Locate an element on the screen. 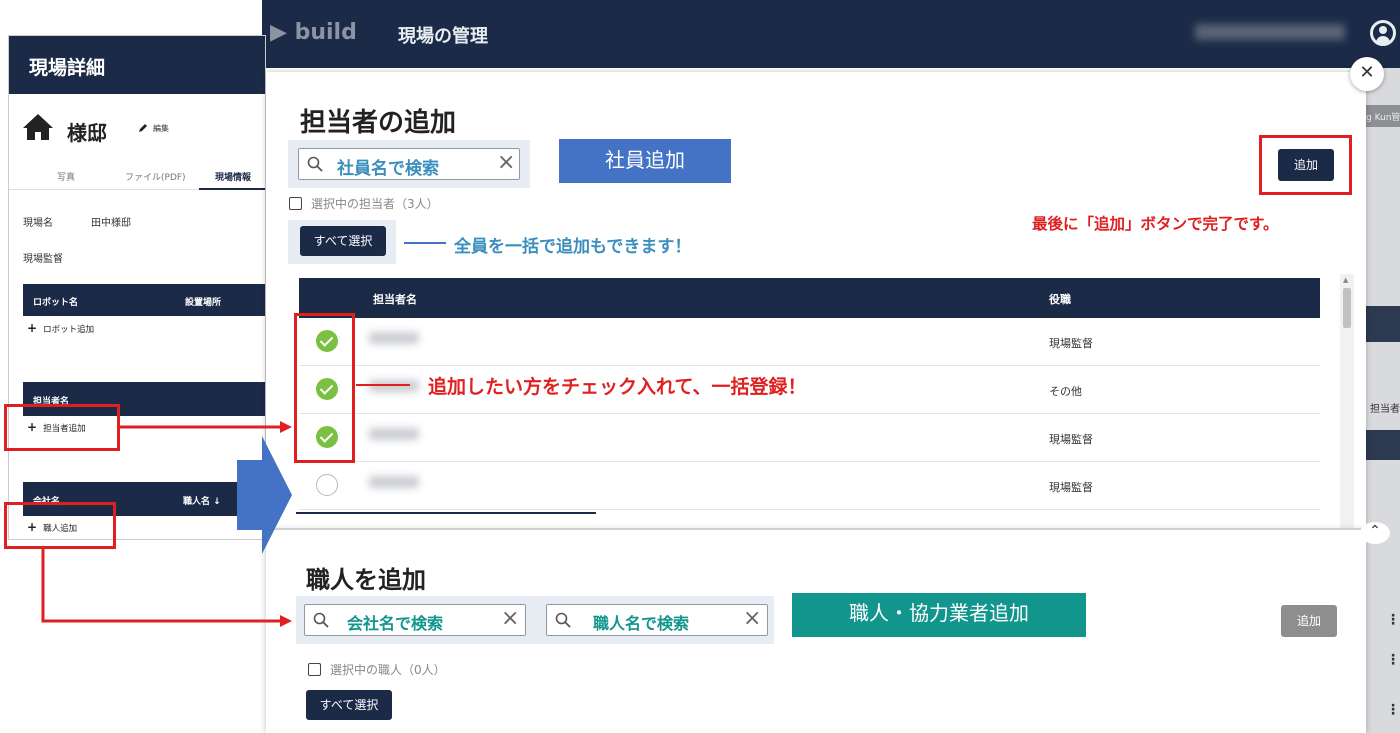 This screenshot has height=733, width=1400. table-divider is located at coordinates (446, 513).